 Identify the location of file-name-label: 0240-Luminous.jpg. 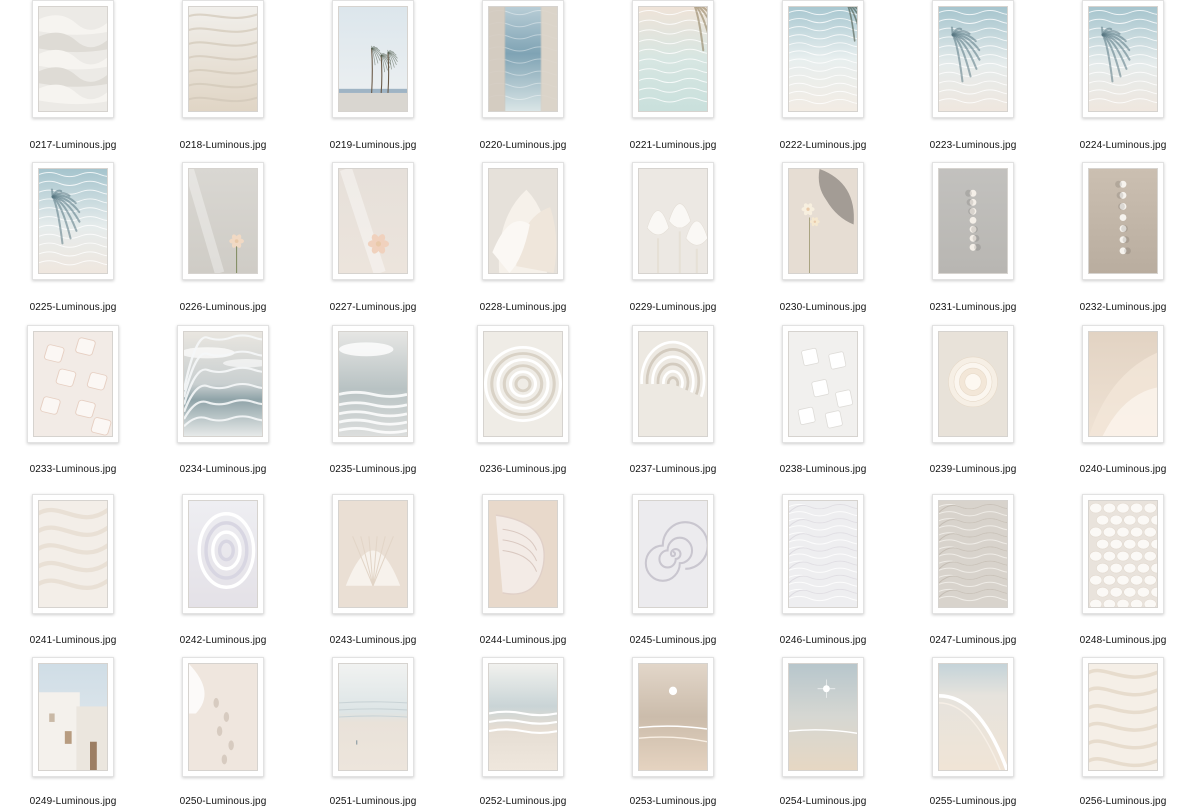
(1123, 469).